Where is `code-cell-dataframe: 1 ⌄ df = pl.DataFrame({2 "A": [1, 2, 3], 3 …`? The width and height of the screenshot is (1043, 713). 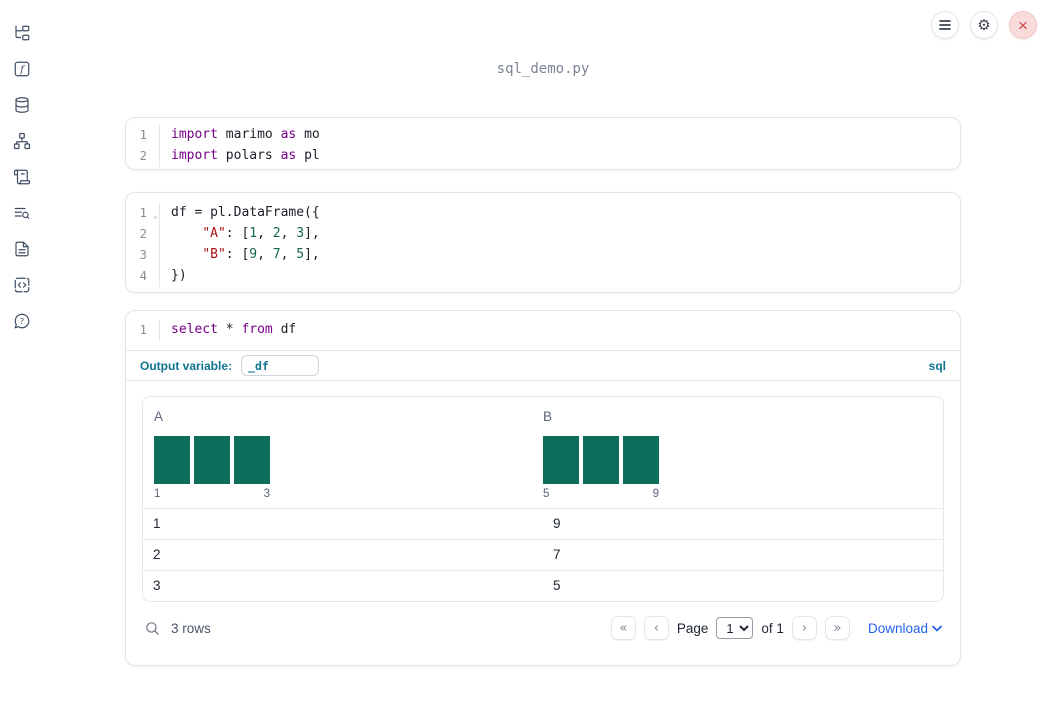
code-cell-dataframe: 1 ⌄ df = pl.DataFrame({2 "A": [1, 2, 3], 3 … is located at coordinates (543, 242).